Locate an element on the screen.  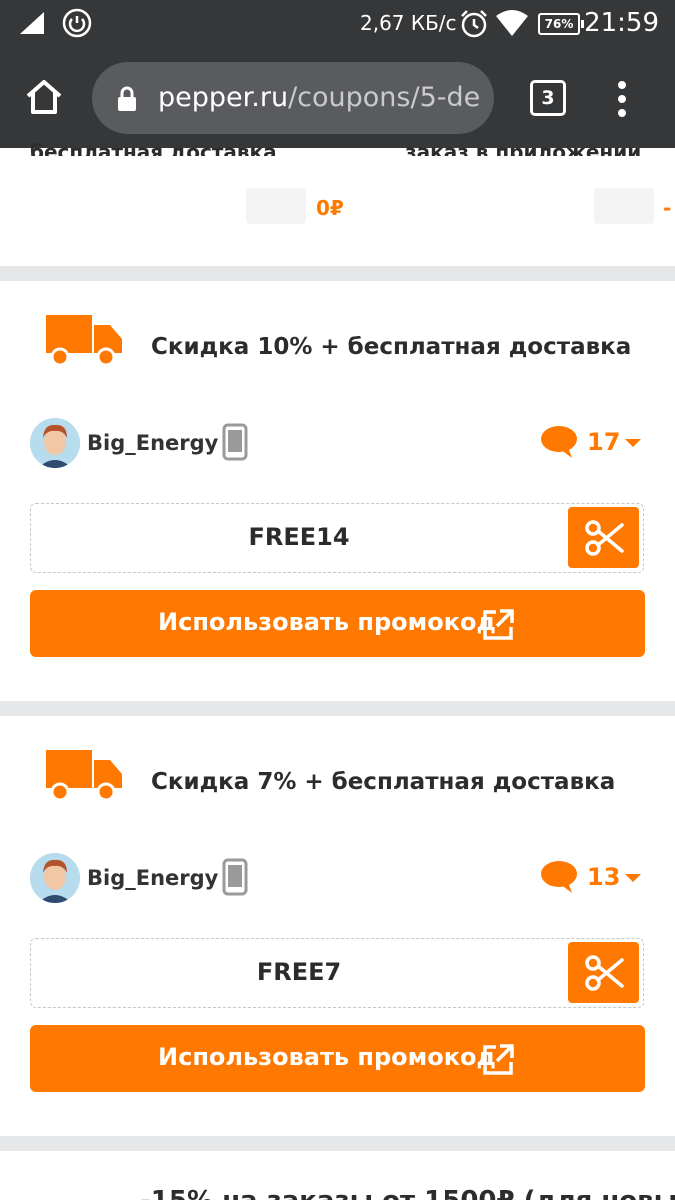
previous-card-right-value: - is located at coordinates (667, 208).